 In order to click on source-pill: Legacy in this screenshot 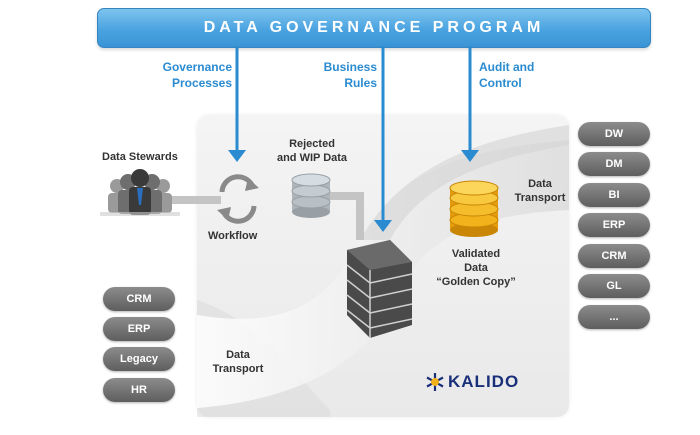, I will do `click(139, 359)`.